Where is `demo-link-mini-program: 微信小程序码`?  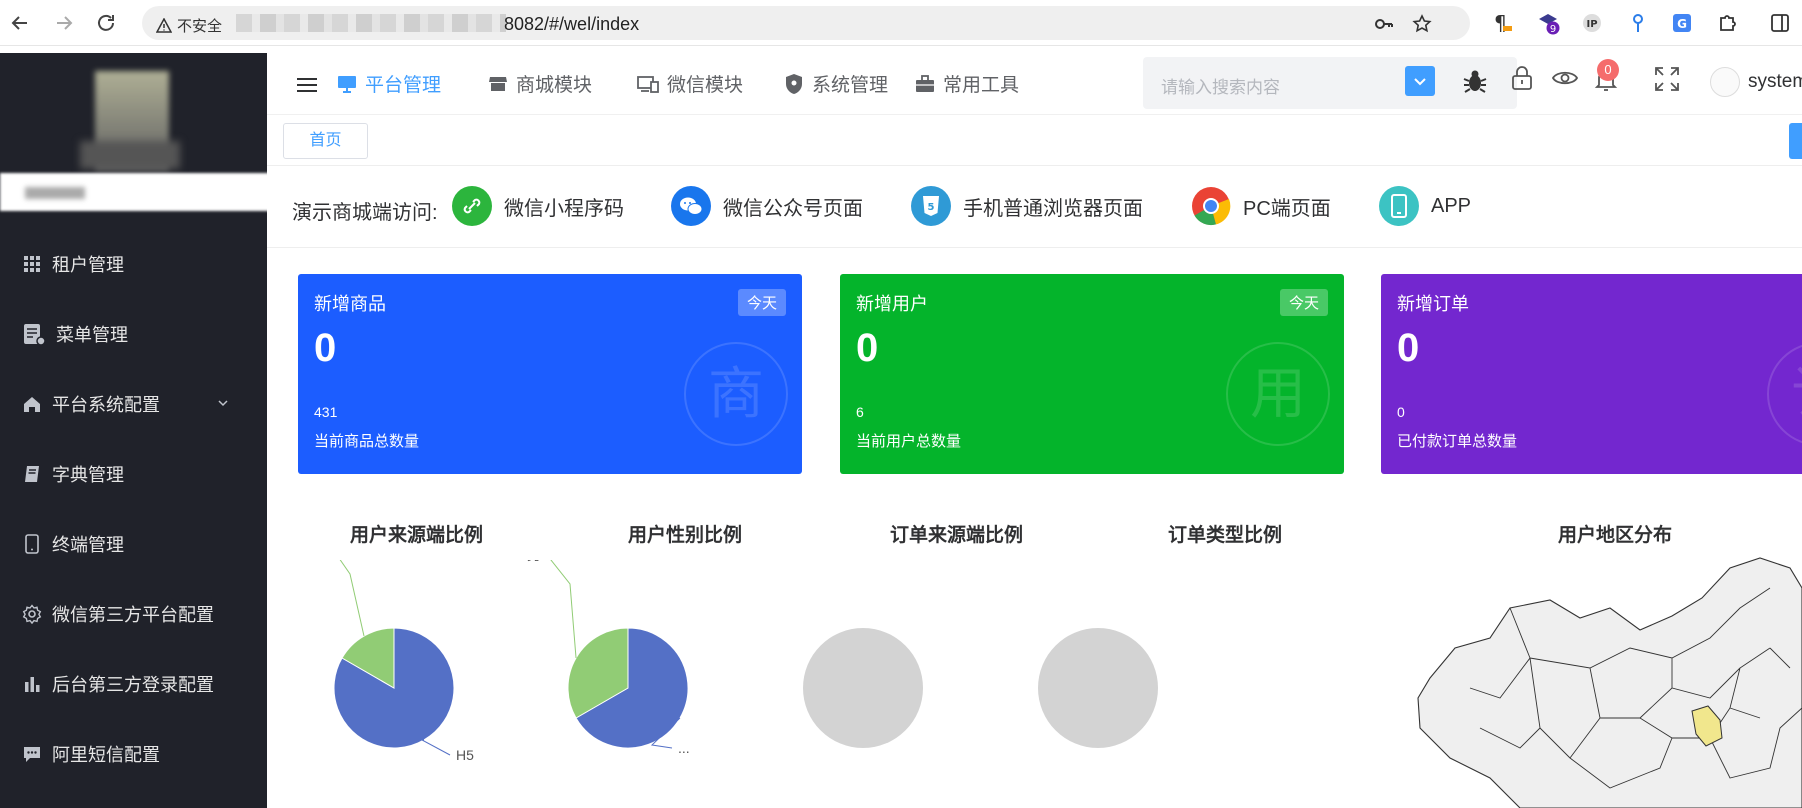
demo-link-mini-program: 微信小程序码 is located at coordinates (538, 206).